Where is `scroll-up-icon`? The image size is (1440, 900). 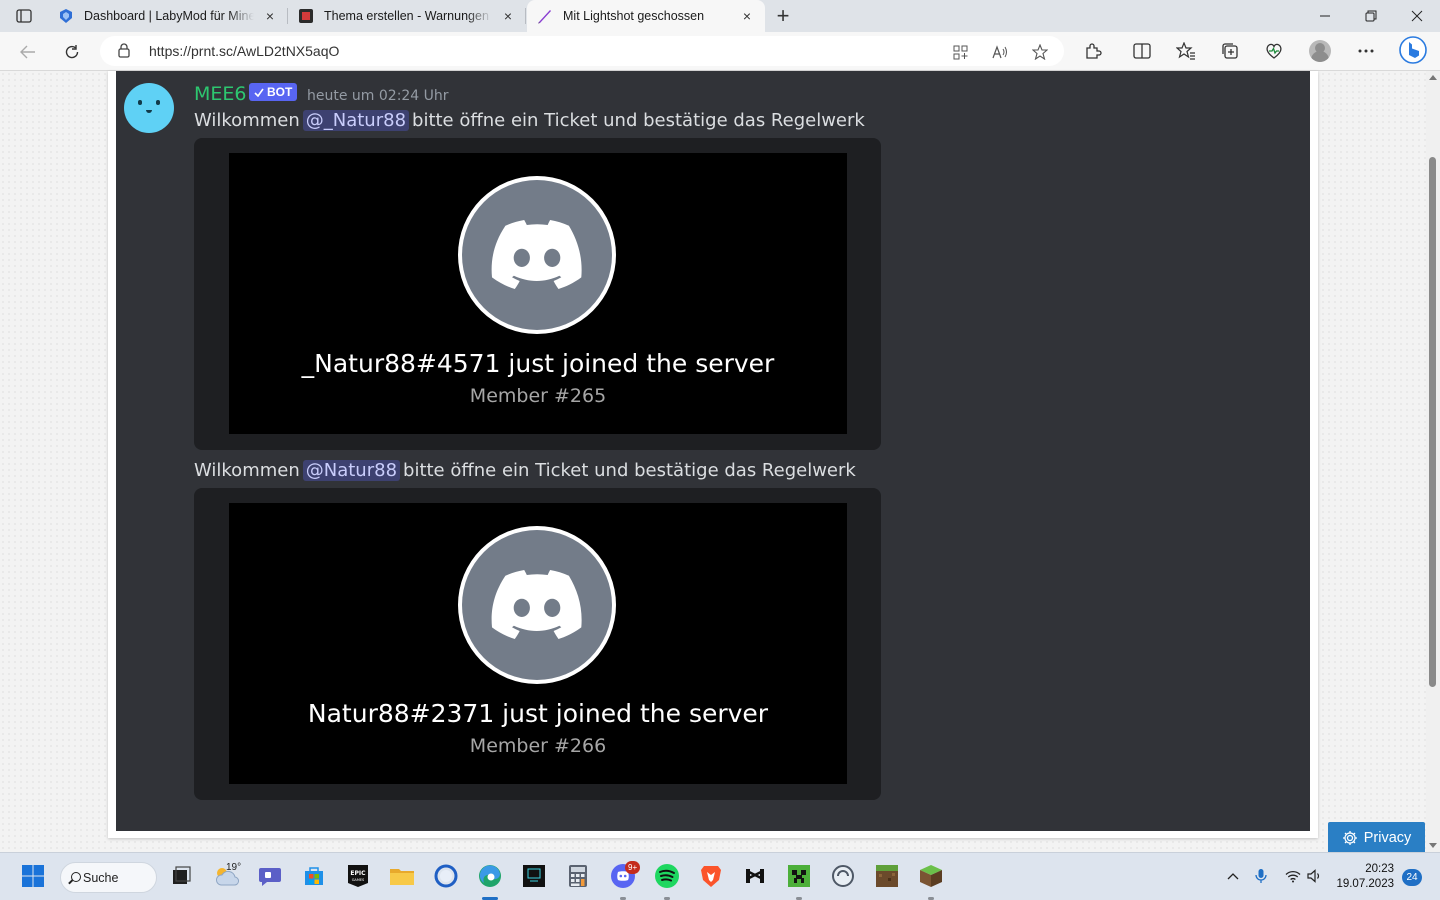 scroll-up-icon is located at coordinates (1433, 77).